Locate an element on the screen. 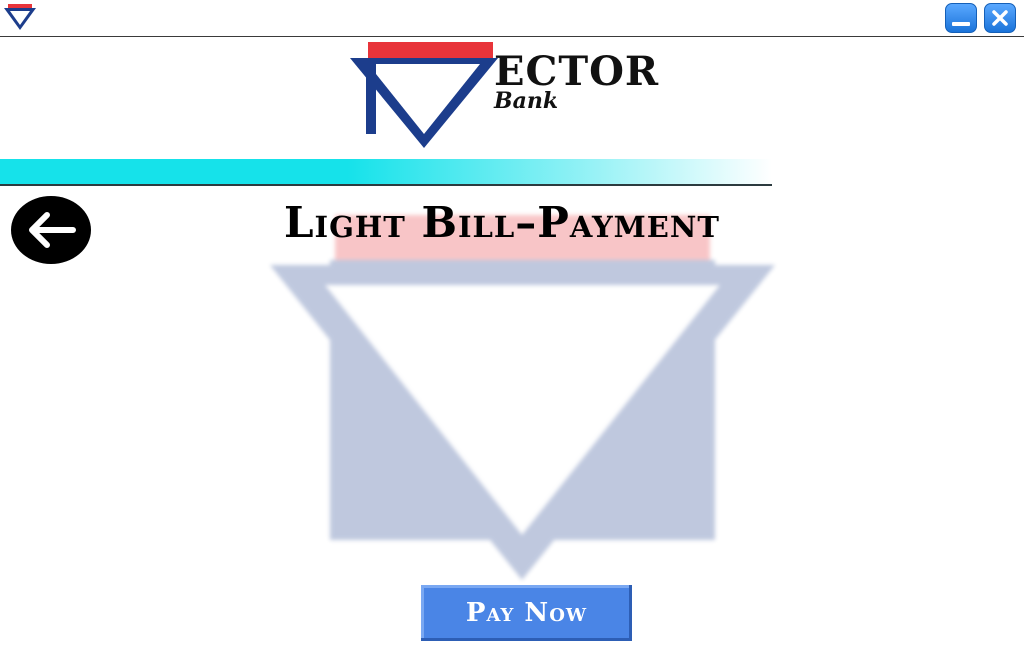 The image size is (1024, 660). arrow-left-icon is located at coordinates (52, 230).